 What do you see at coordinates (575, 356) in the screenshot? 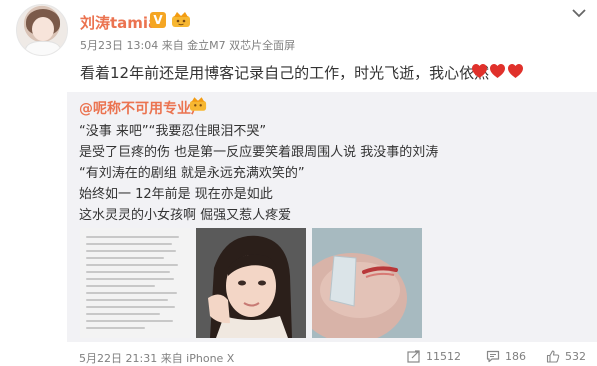
I see `like-count: 532` at bounding box center [575, 356].